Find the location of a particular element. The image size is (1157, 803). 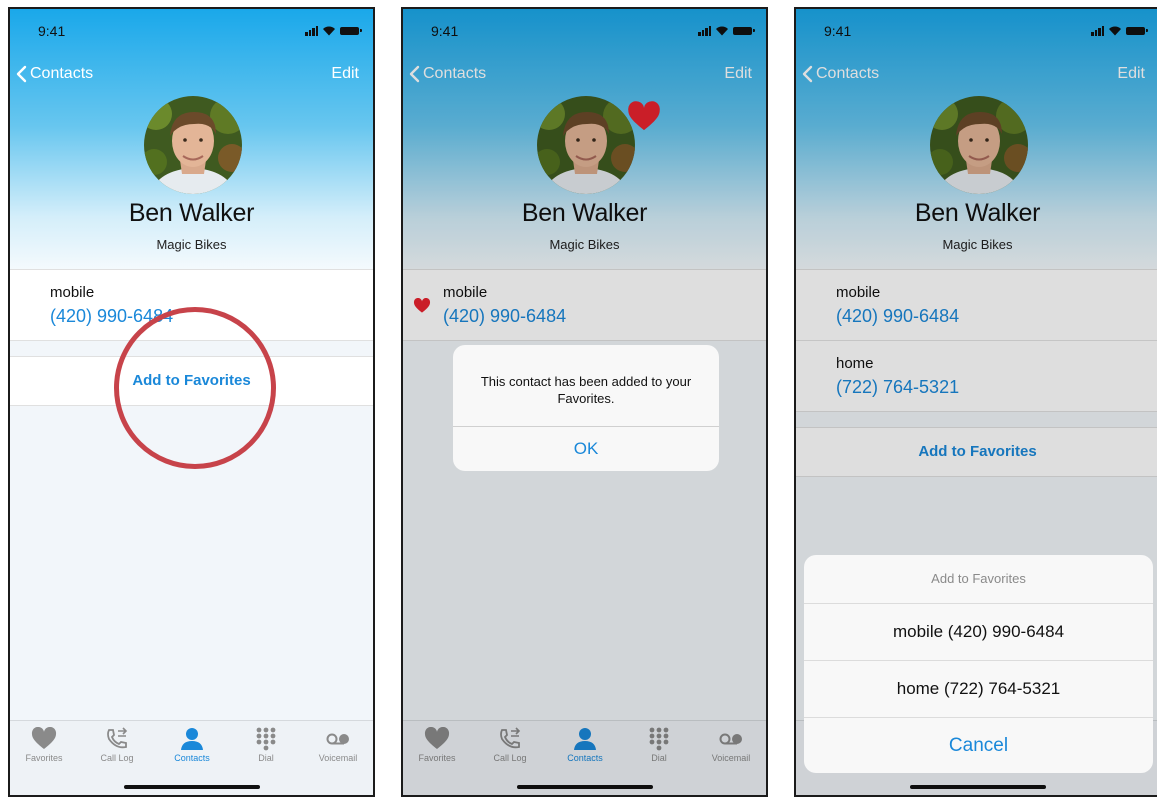

battery-icon is located at coordinates (351, 30).